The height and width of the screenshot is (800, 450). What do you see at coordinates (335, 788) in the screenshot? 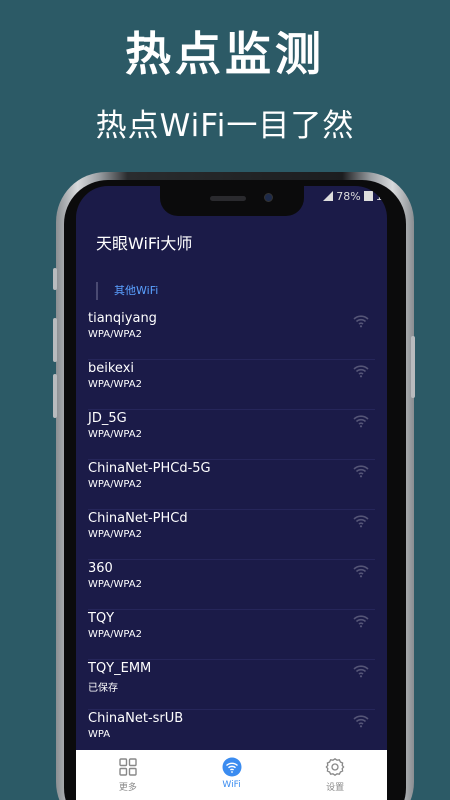
I see `nav-label-settings: 设置` at bounding box center [335, 788].